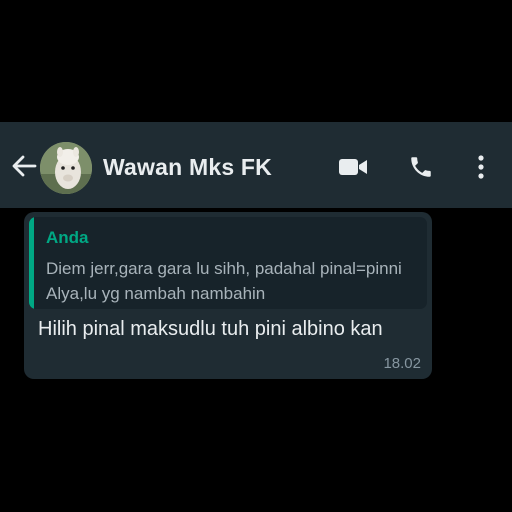 The height and width of the screenshot is (512, 512). What do you see at coordinates (353, 167) in the screenshot?
I see `video-call-icon` at bounding box center [353, 167].